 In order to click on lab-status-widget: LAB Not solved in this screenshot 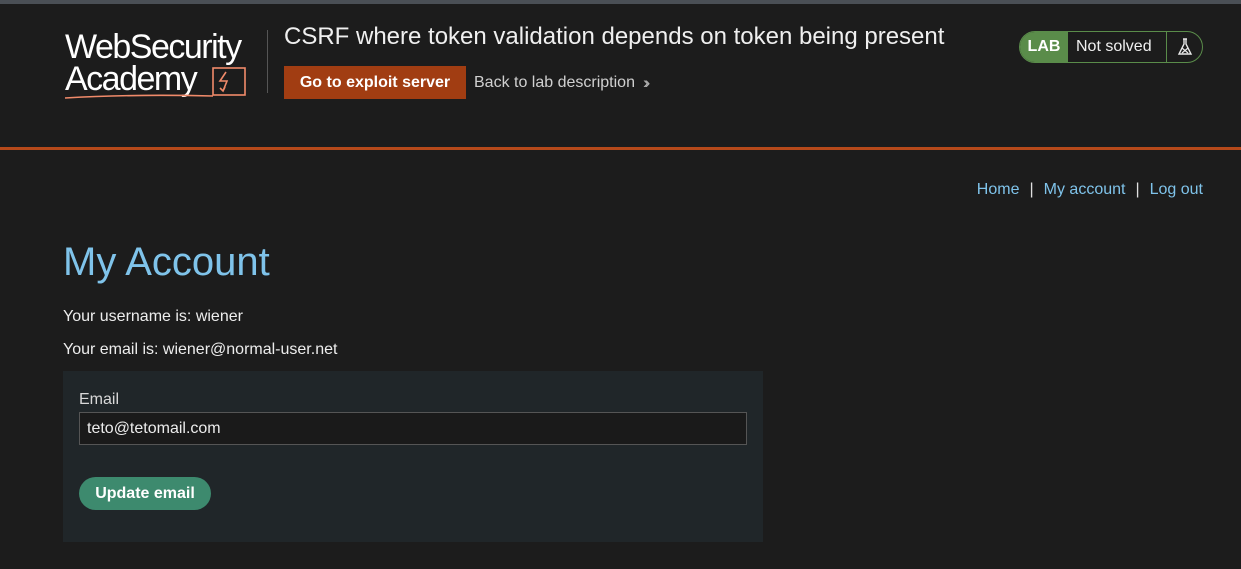, I will do `click(1111, 47)`.